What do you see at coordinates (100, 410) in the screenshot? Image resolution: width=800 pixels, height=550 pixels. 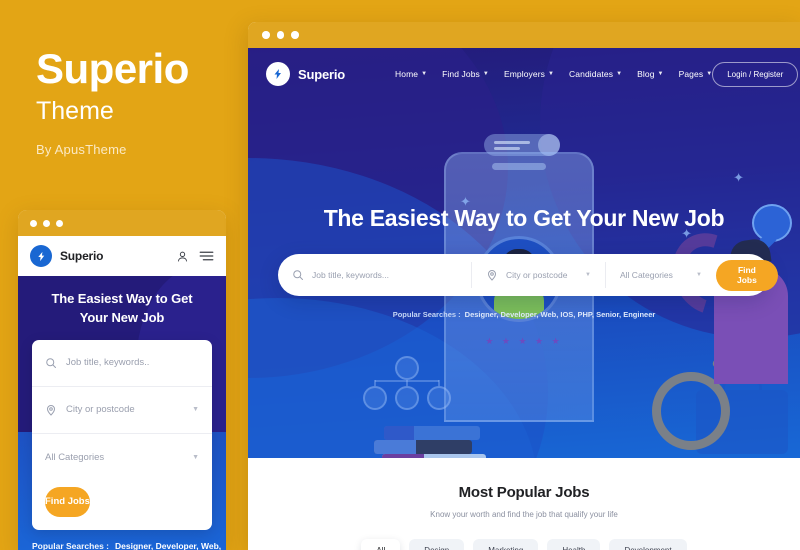 I see `mobile-location-placeholder: City or postcode` at bounding box center [100, 410].